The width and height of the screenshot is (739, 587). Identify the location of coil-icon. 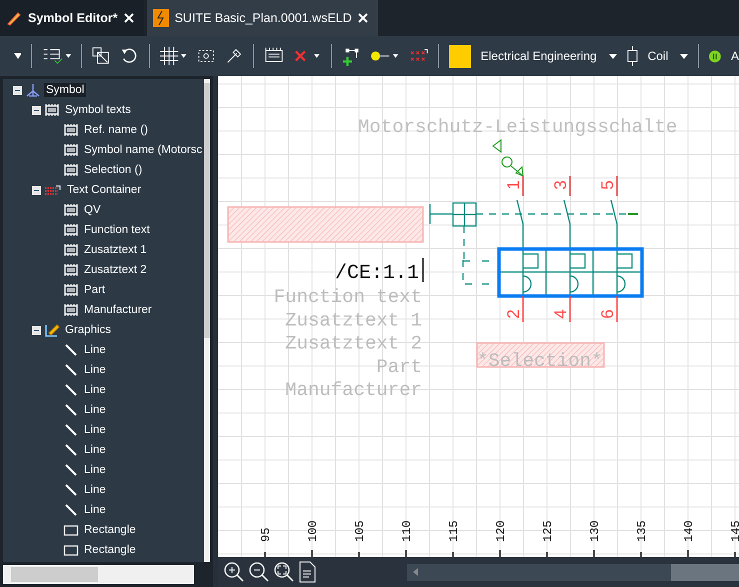
(632, 56).